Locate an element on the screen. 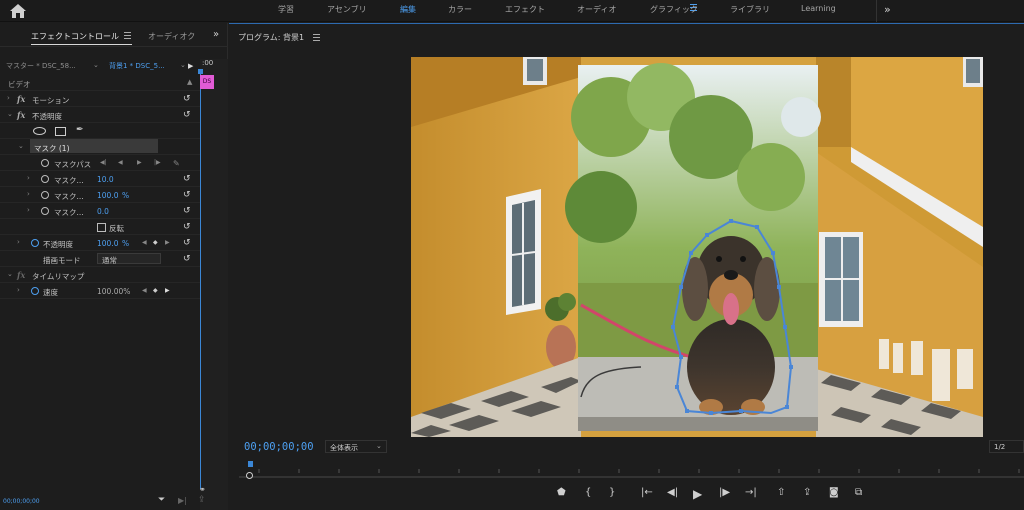  effect-time-remap: ⌄ fx タイムリマップ is located at coordinates (100, 275).